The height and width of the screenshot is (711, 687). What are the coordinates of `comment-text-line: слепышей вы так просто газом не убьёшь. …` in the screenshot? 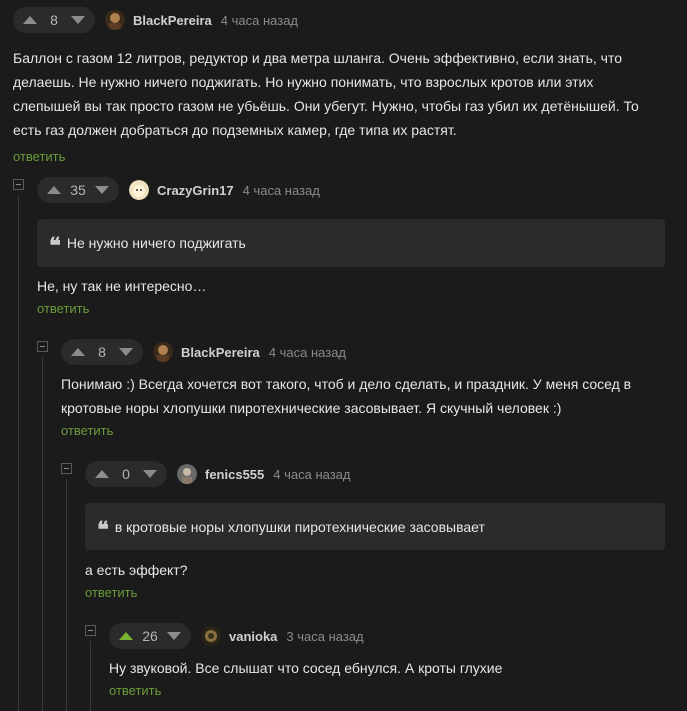 It's located at (326, 106).